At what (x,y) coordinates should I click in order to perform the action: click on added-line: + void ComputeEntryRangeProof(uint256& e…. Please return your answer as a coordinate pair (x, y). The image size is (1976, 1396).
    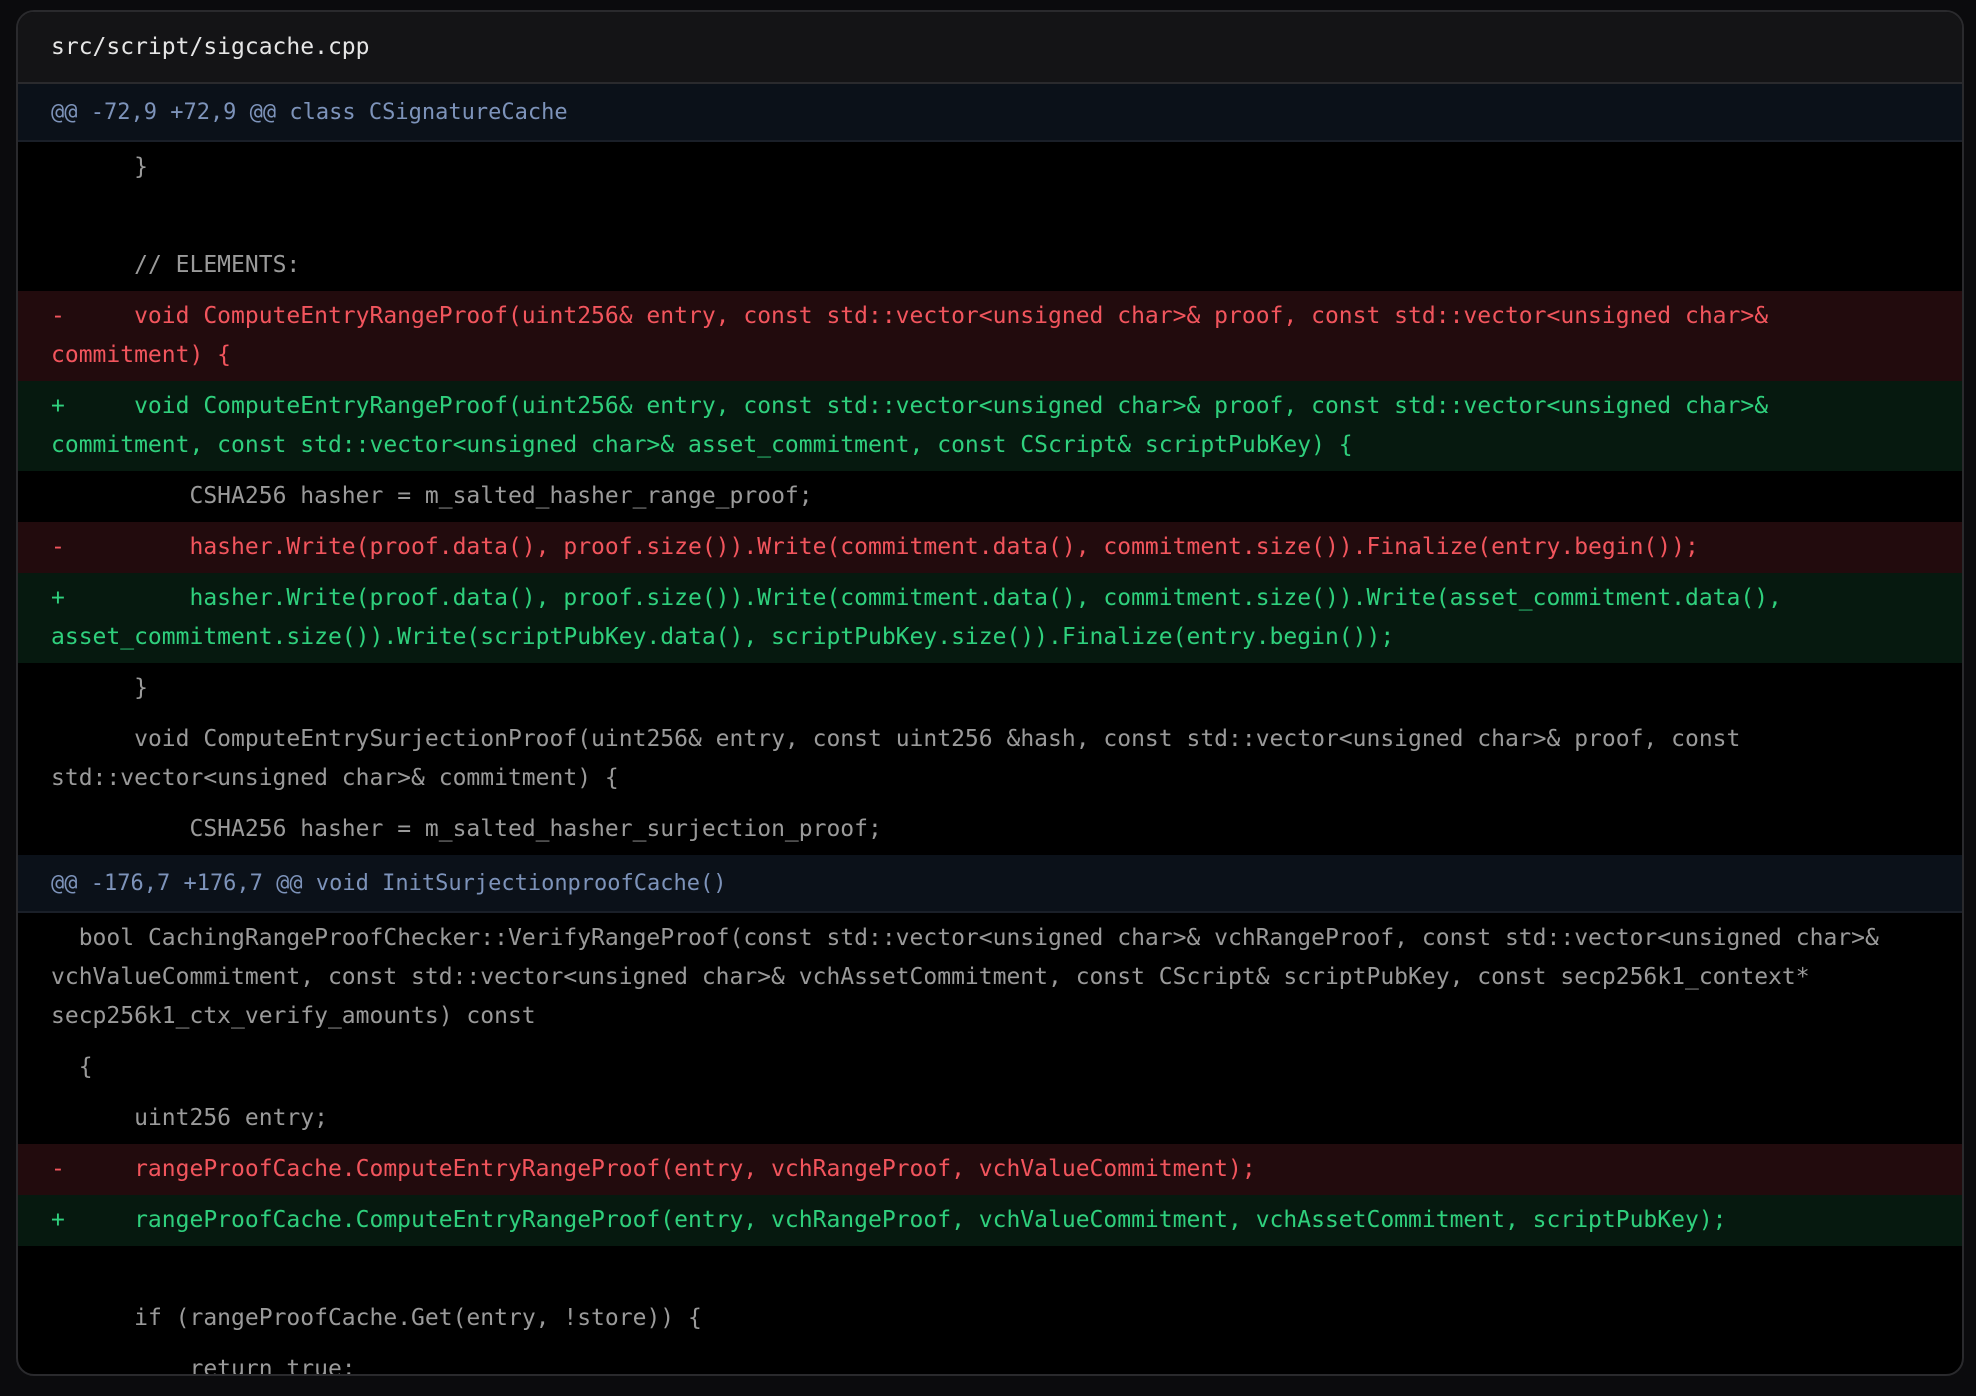
    Looking at the image, I should click on (990, 426).